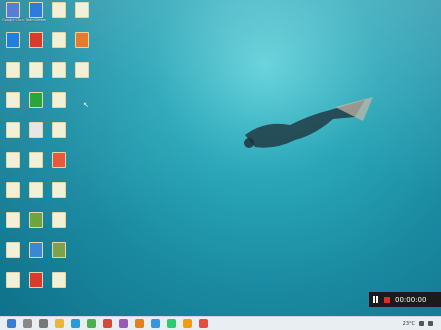 This screenshot has height=330, width=441. I want to click on desktop-icon-label: Google Chrome, so click(13, 20).